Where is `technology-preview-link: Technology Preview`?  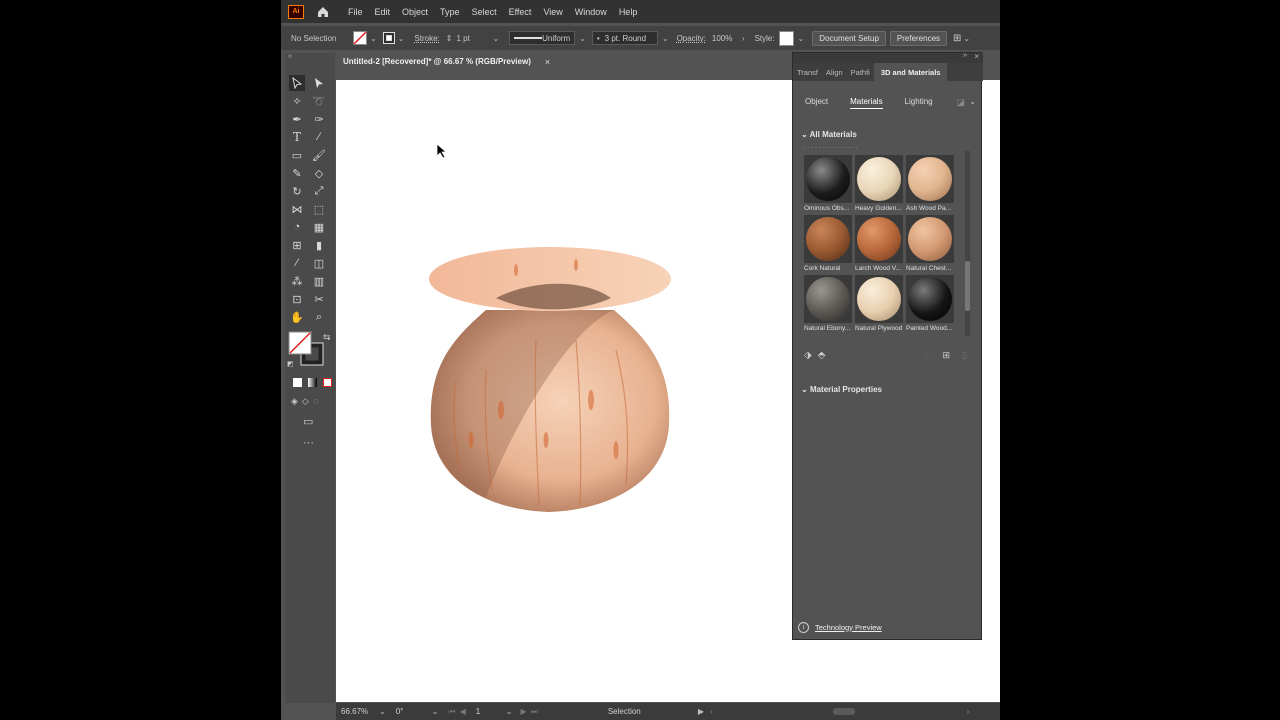
technology-preview-link: Technology Preview is located at coordinates (848, 627).